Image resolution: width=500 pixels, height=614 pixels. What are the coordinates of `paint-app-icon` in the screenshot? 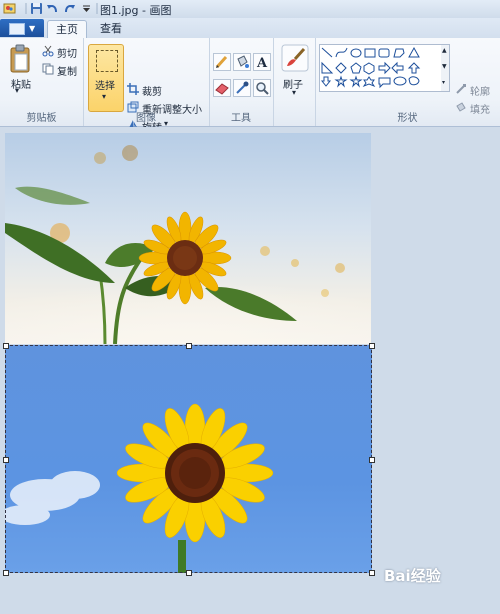 It's located at (9, 8).